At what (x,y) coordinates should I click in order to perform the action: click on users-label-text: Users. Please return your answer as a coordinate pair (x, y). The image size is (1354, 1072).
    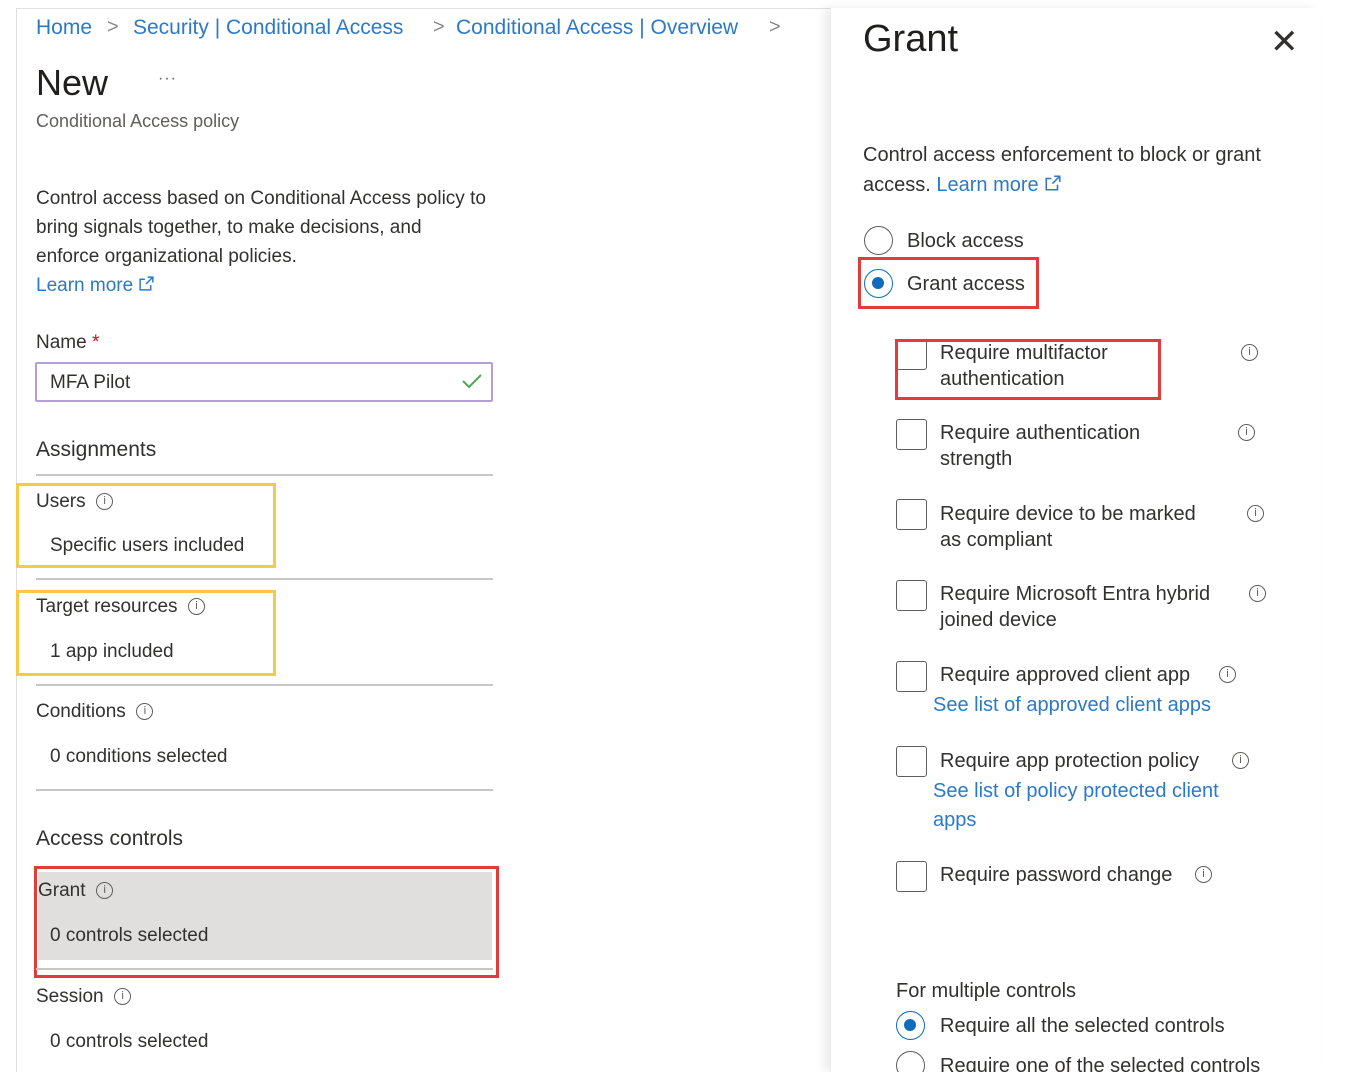
    Looking at the image, I should click on (61, 501).